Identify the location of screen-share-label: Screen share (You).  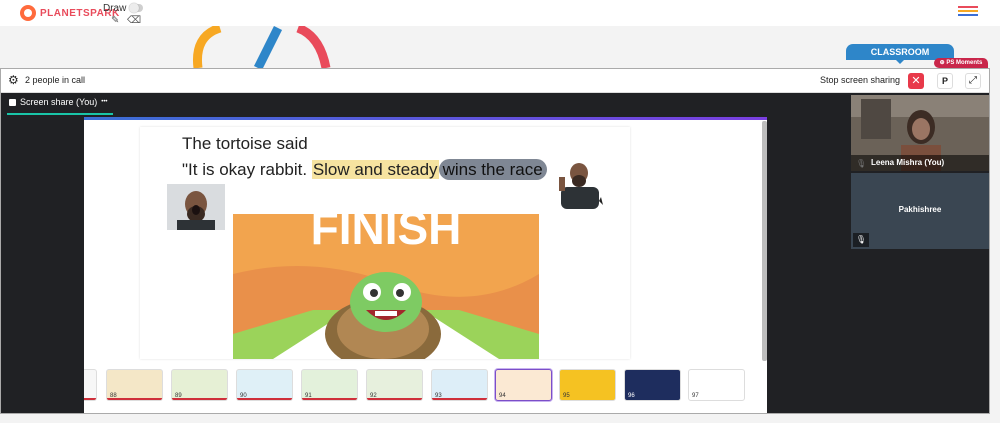
(59, 102).